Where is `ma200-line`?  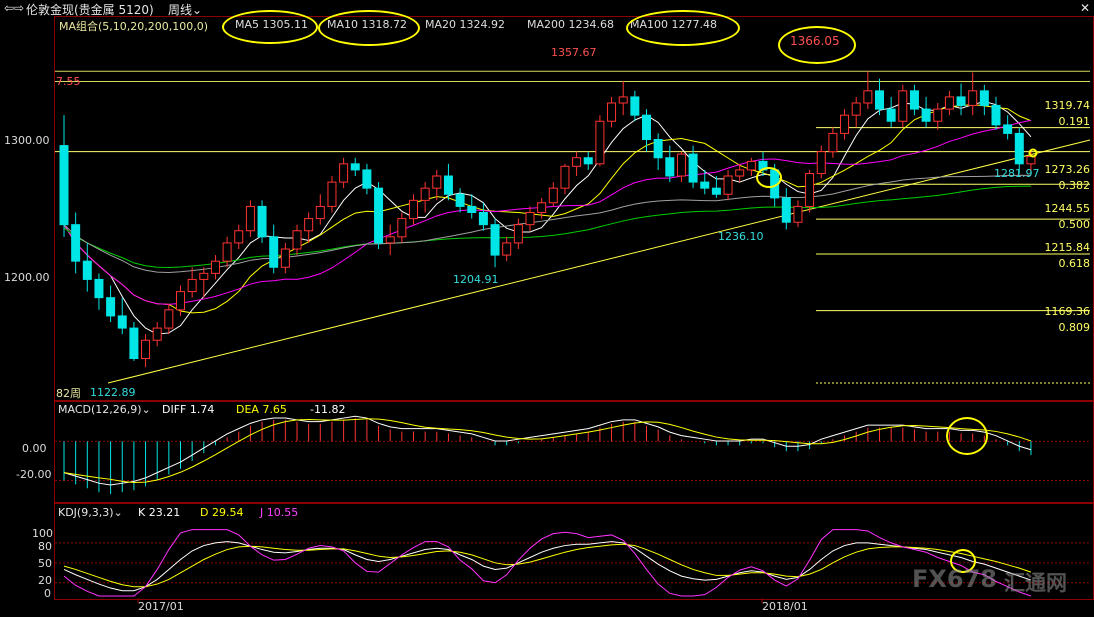 ma200-line is located at coordinates (547, 227).